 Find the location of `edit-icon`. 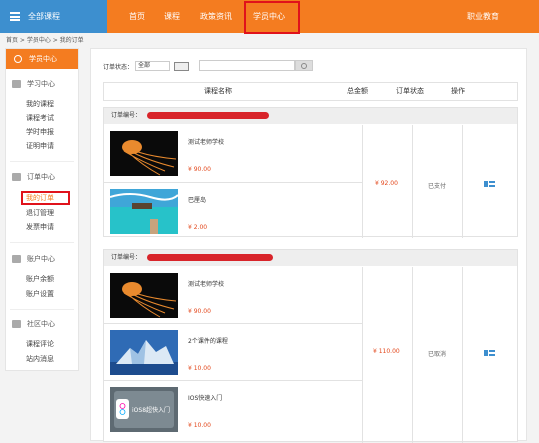

edit-icon is located at coordinates (16, 177).